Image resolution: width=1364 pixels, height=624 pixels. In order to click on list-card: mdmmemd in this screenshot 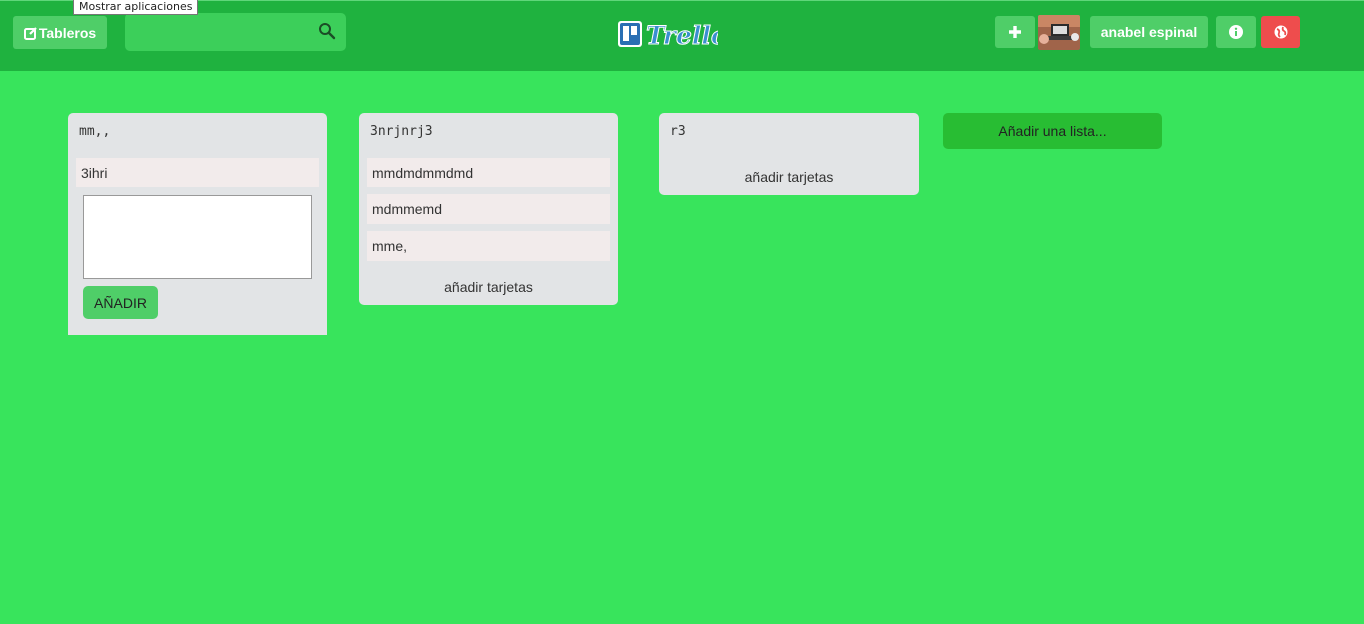, I will do `click(488, 209)`.